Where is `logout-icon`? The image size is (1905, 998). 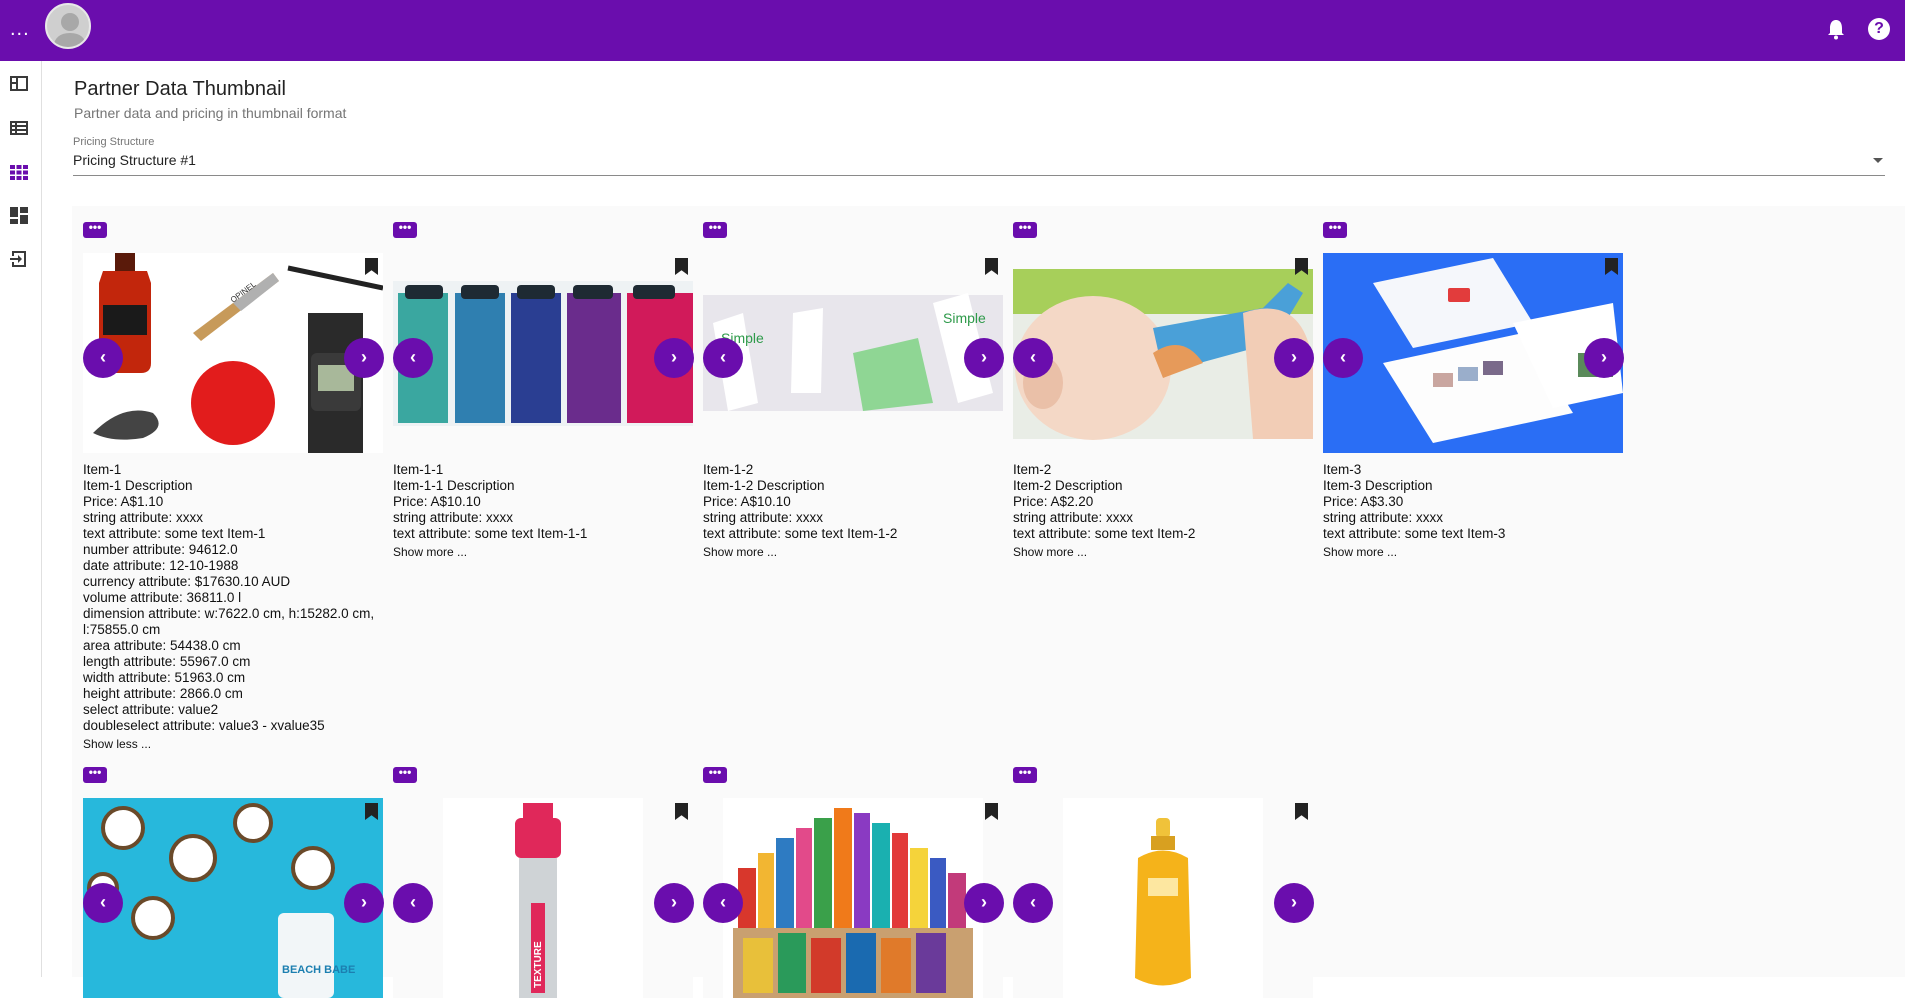
logout-icon is located at coordinates (19, 259).